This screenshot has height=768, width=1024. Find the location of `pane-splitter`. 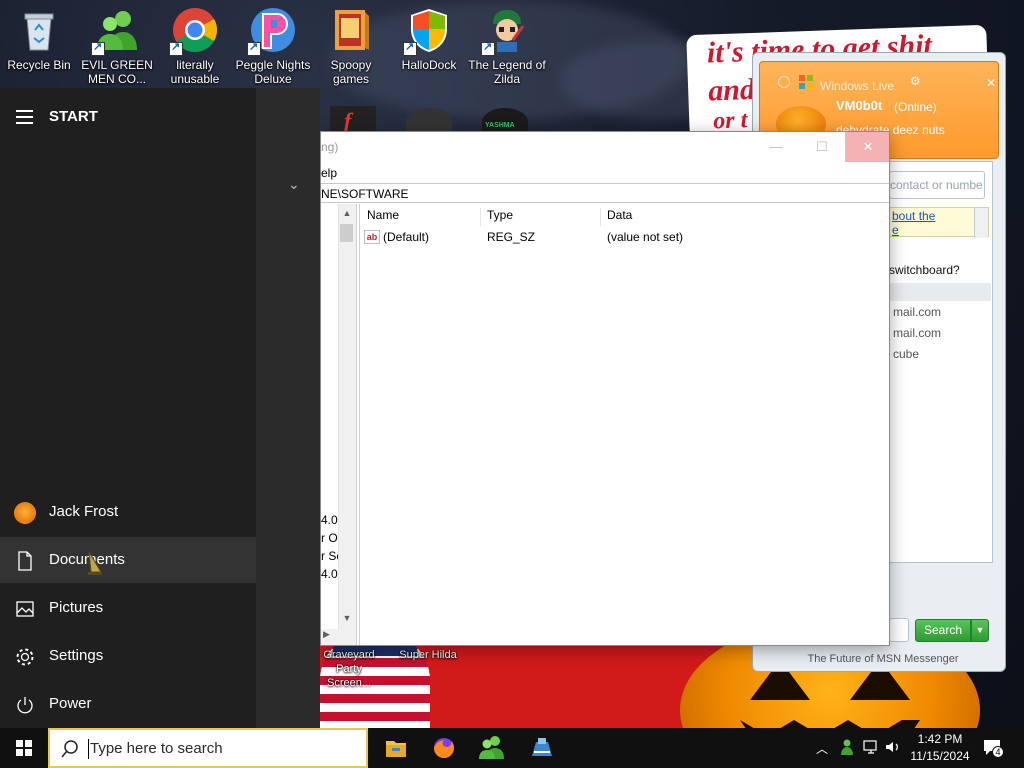

pane-splitter is located at coordinates (358, 424).